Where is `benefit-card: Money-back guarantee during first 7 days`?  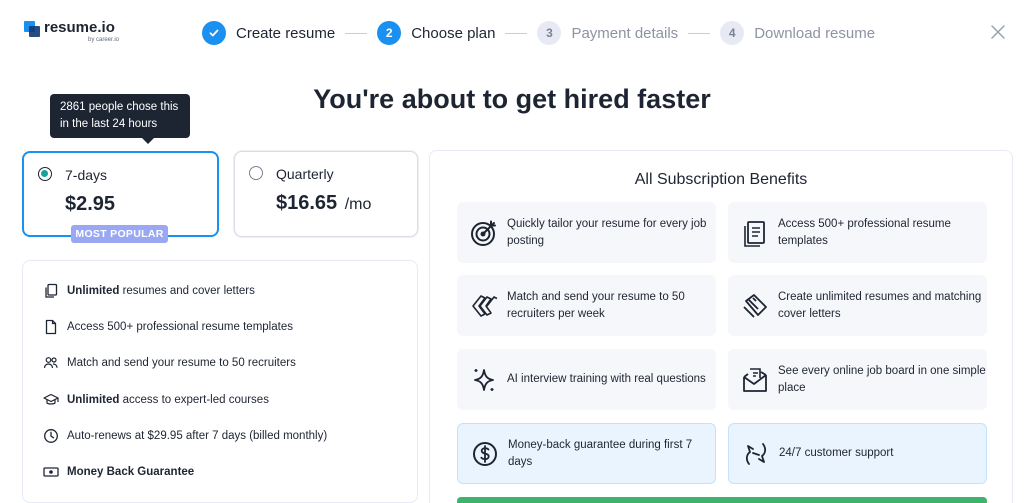
benefit-card: Money-back guarantee during first 7 days is located at coordinates (586, 453).